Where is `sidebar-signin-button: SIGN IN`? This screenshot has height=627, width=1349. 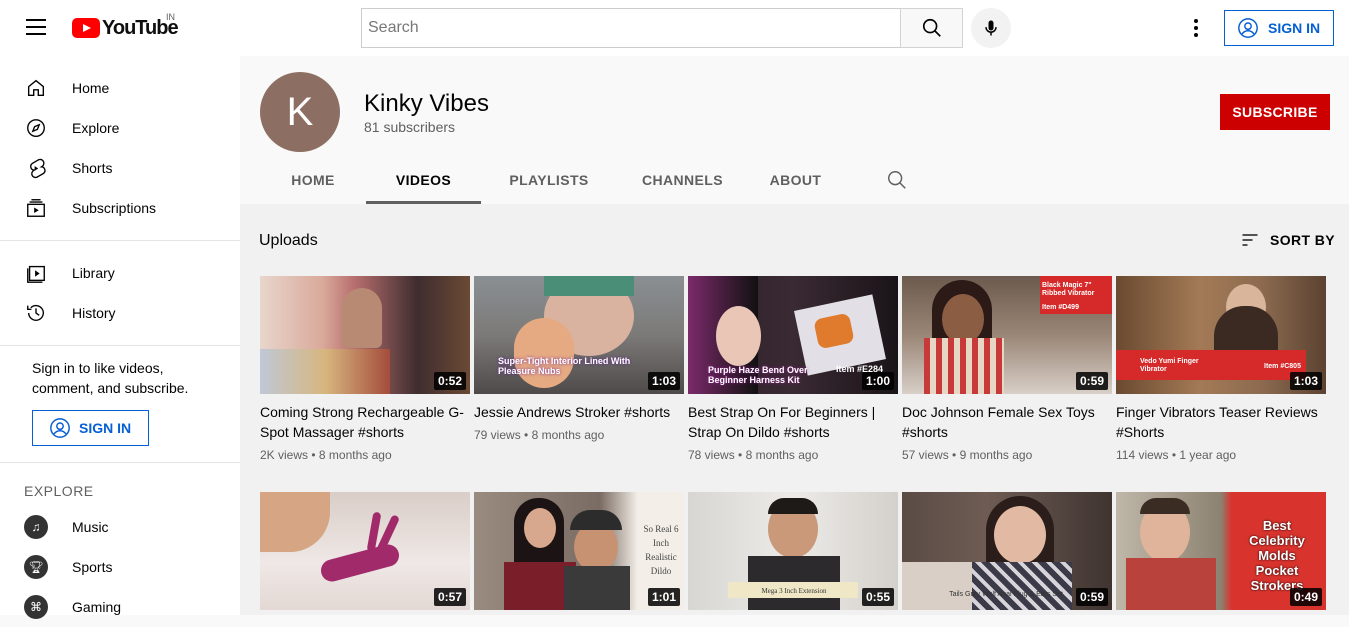 sidebar-signin-button: SIGN IN is located at coordinates (90, 428).